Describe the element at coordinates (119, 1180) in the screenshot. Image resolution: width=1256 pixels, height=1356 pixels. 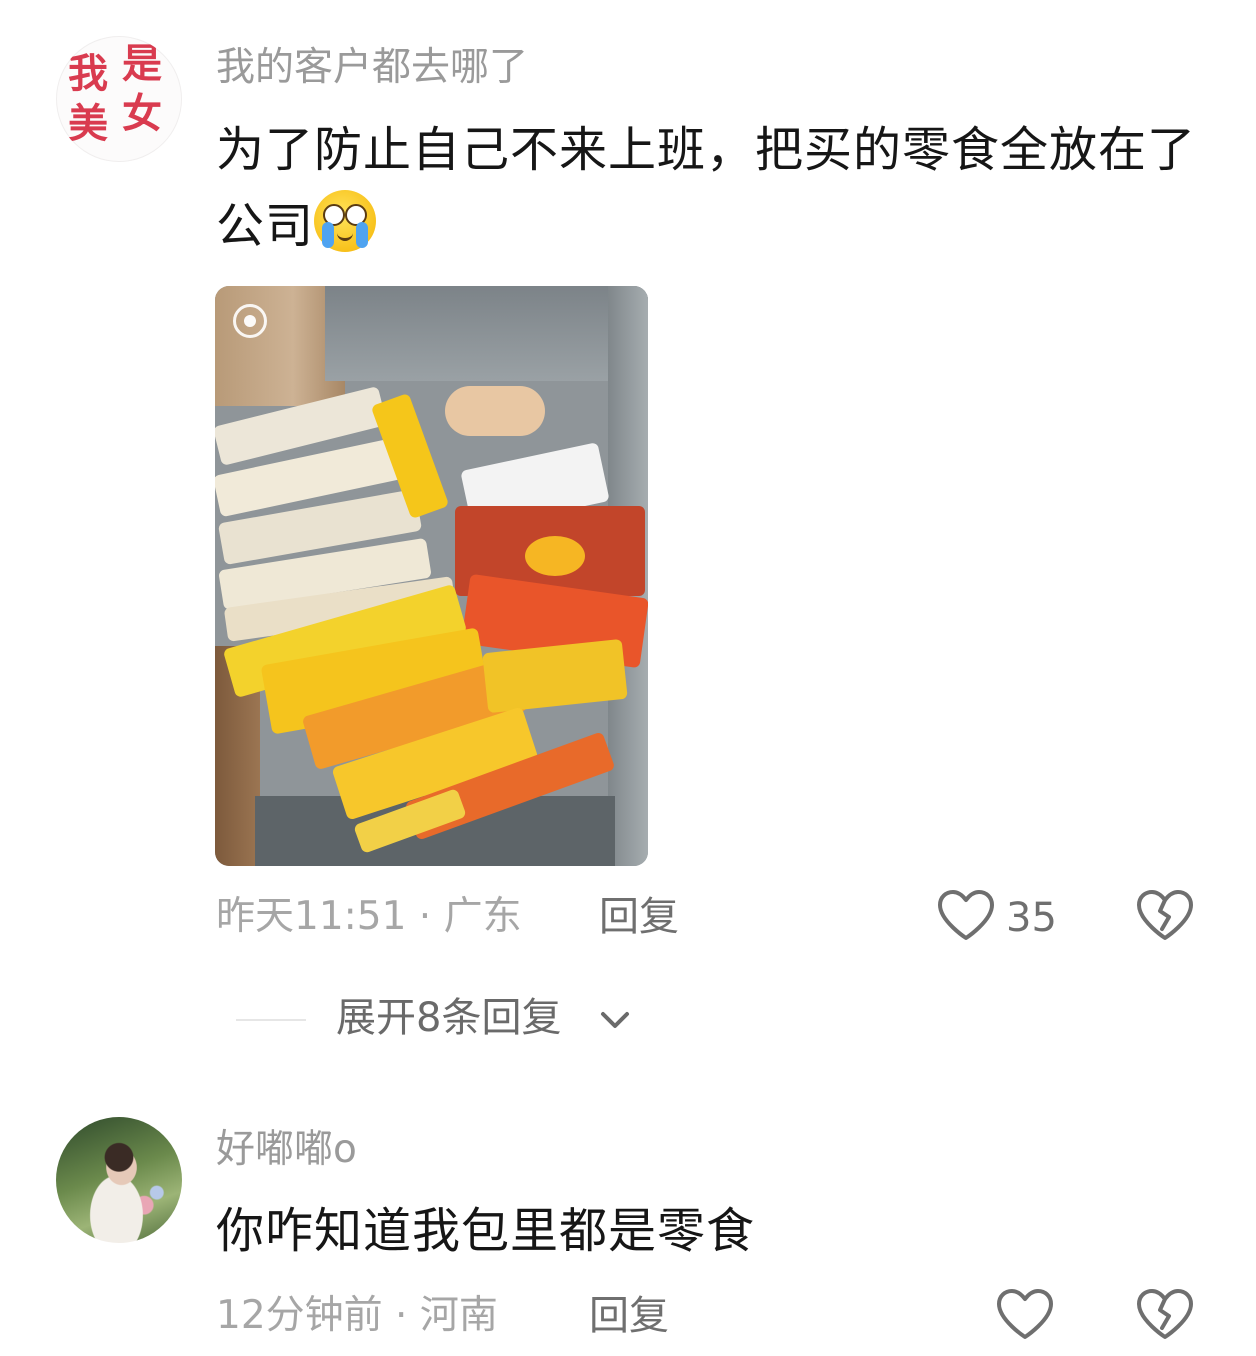
I see `avatar` at that location.